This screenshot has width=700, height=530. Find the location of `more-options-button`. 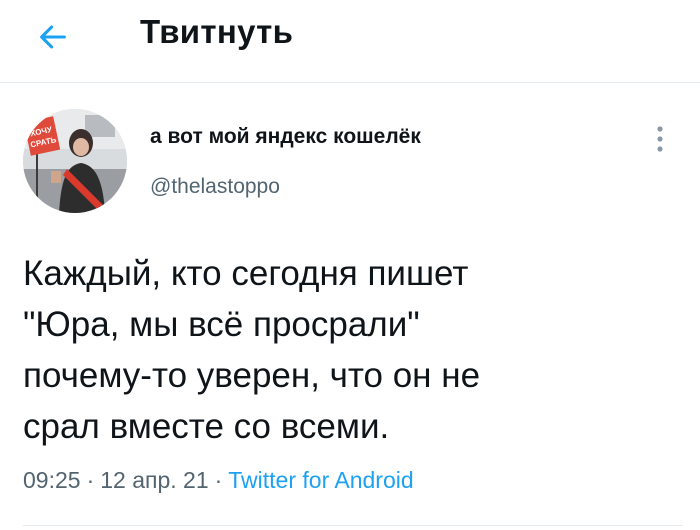

more-options-button is located at coordinates (660, 139).